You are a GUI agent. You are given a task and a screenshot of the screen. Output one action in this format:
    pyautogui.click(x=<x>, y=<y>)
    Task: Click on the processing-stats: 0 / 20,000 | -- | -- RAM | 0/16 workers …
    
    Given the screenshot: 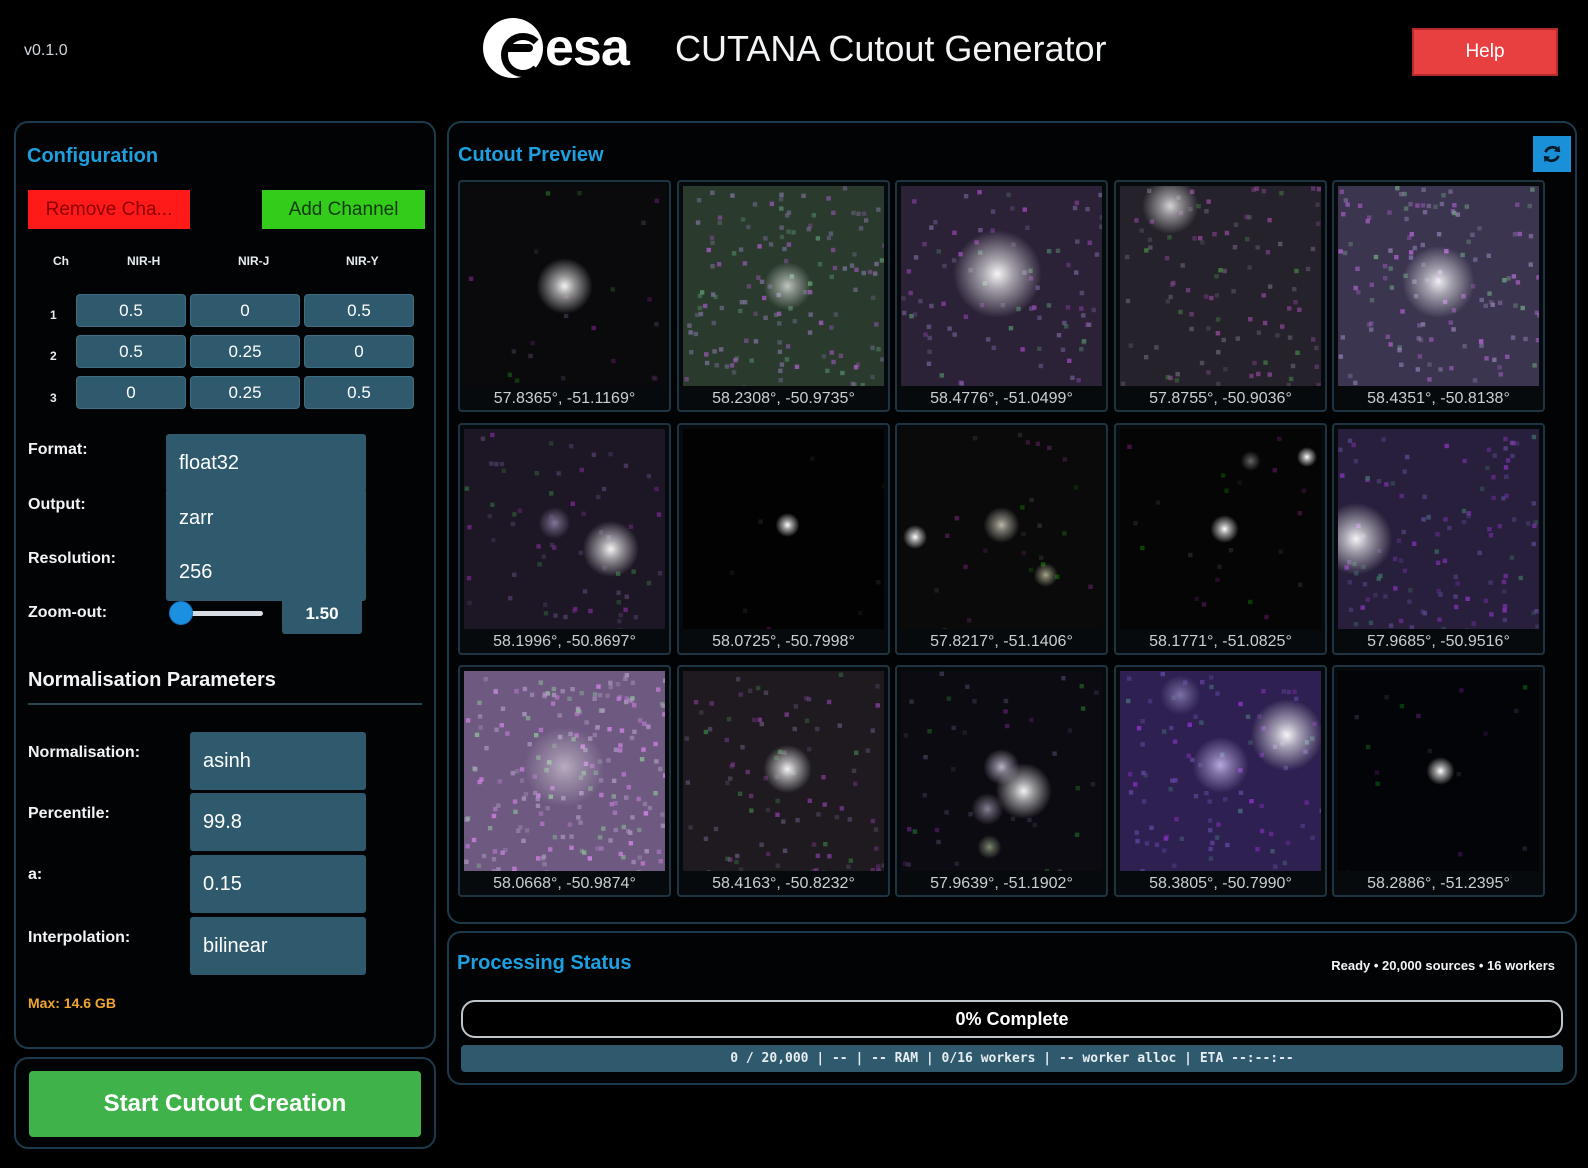 What is the action you would take?
    pyautogui.click(x=1012, y=1058)
    